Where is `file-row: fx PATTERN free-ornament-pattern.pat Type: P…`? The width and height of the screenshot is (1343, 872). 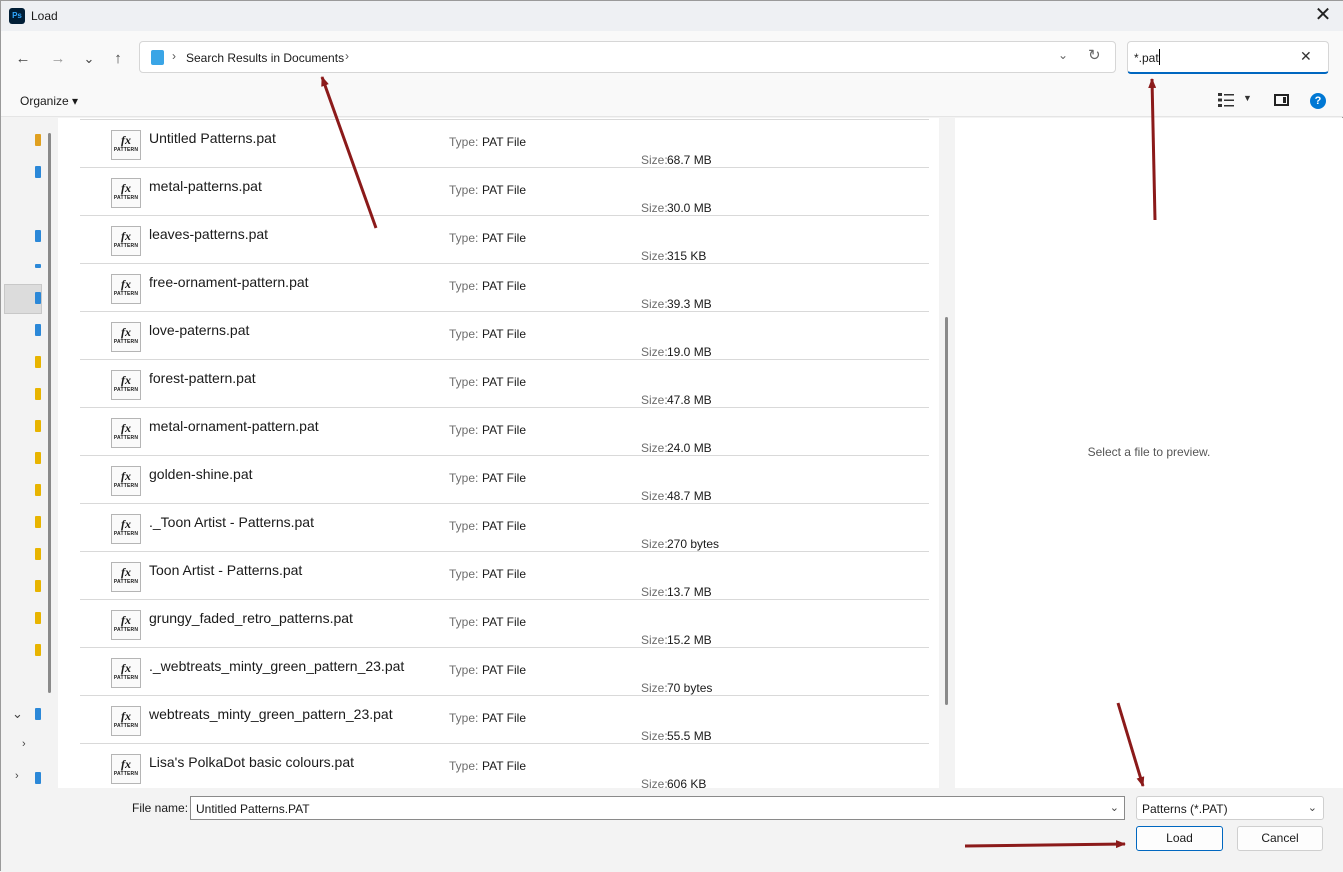 file-row: fx PATTERN free-ornament-pattern.pat Type: P… is located at coordinates (504, 288).